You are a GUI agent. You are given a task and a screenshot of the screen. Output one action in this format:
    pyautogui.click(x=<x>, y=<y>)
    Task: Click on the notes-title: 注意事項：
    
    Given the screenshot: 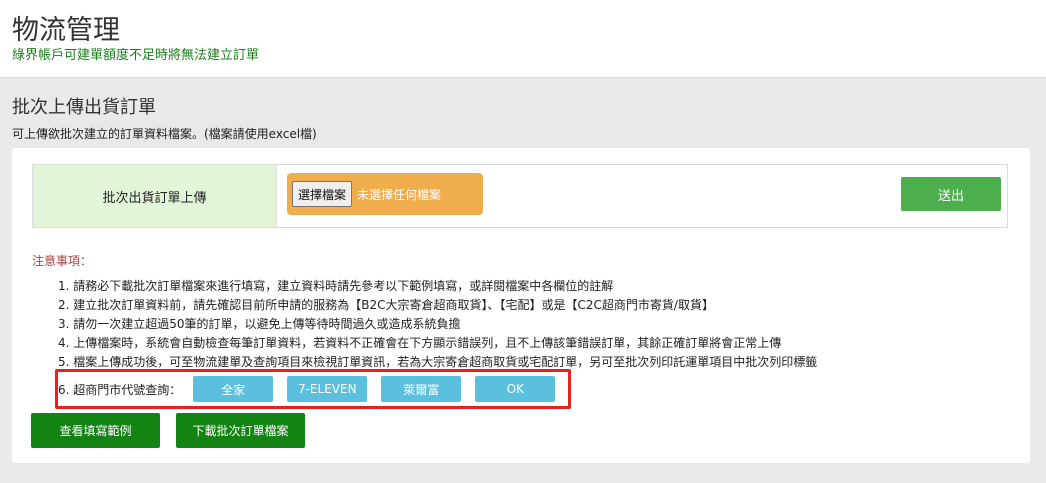 What is the action you would take?
    pyautogui.click(x=62, y=261)
    